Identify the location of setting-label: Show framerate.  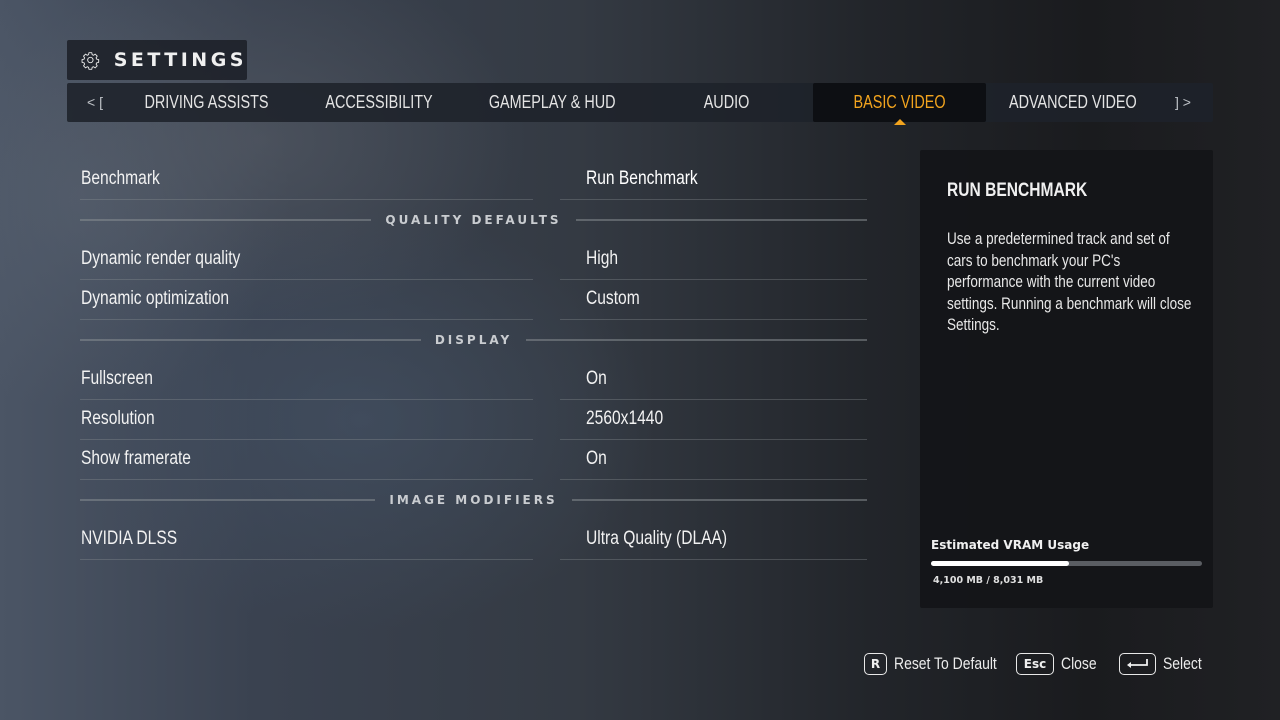
(136, 458).